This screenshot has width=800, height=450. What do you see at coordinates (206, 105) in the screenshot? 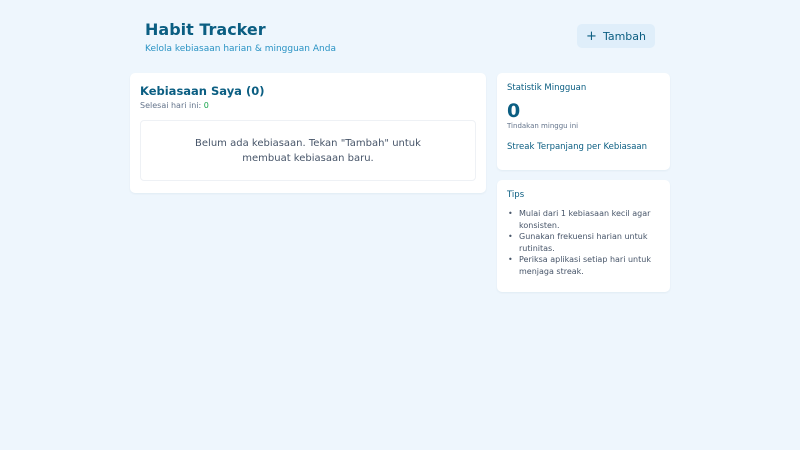
I see `done-today-count: 0` at bounding box center [206, 105].